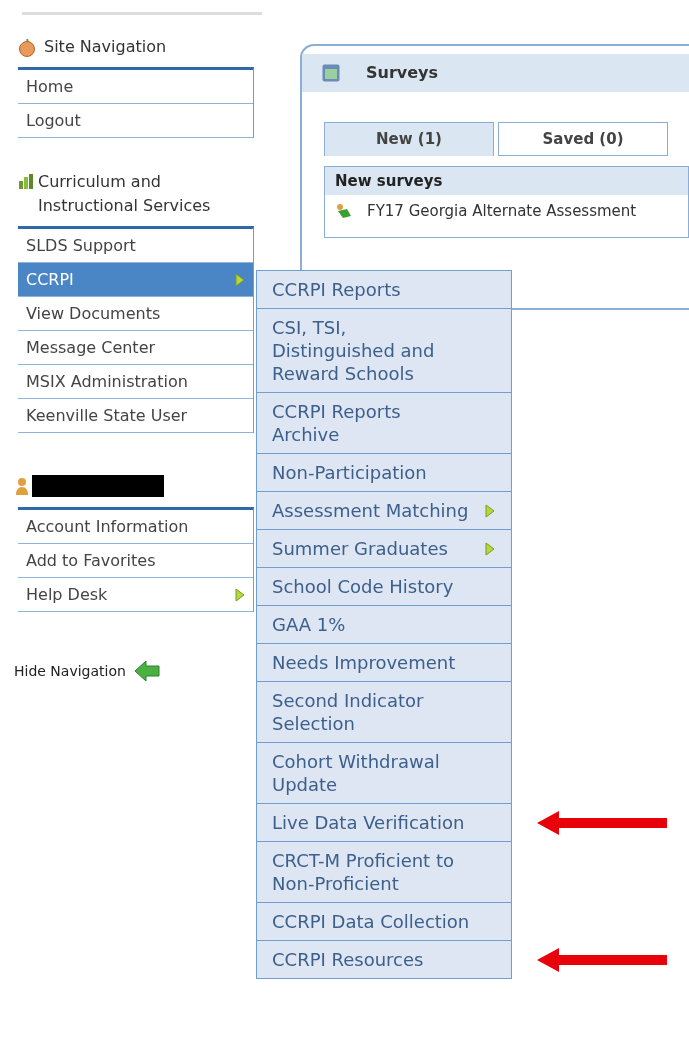 Image resolution: width=689 pixels, height=1046 pixels. I want to click on bar-chart-icon, so click(26, 181).